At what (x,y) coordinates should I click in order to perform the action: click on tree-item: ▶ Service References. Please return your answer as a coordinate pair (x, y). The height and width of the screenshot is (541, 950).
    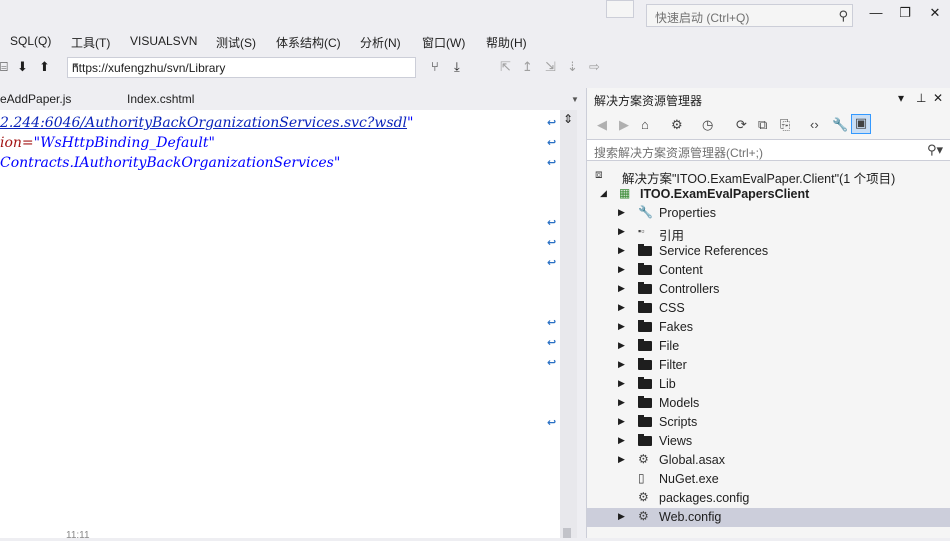
    Looking at the image, I should click on (768, 251).